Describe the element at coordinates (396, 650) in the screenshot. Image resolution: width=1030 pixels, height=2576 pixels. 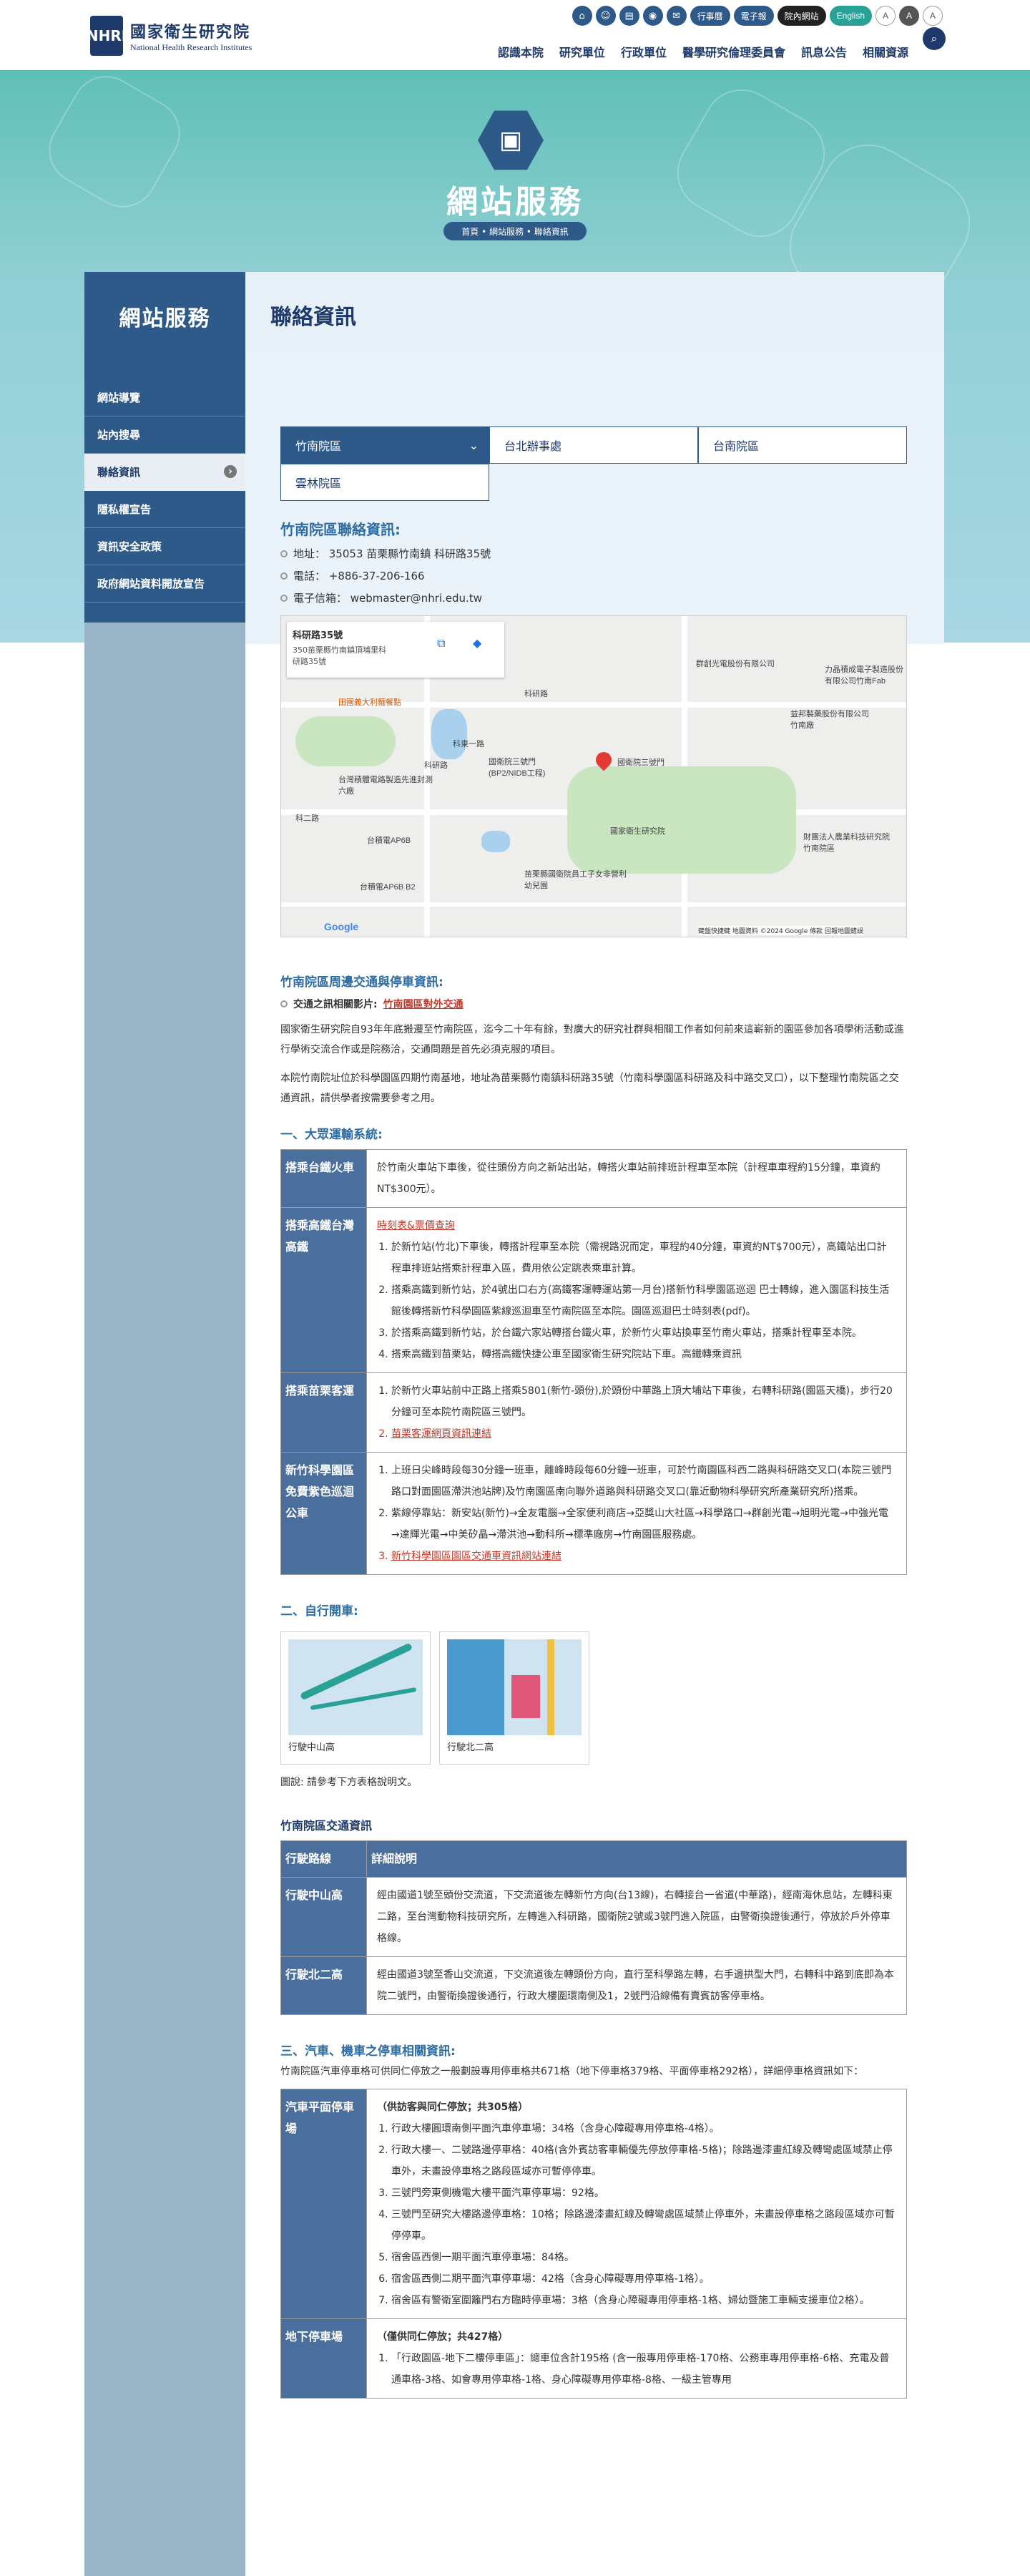
I see `map-info-card: 科研路35號 350苗栗縣竹南鎮頂埔里科研路35號 ⧉ ◆` at that location.